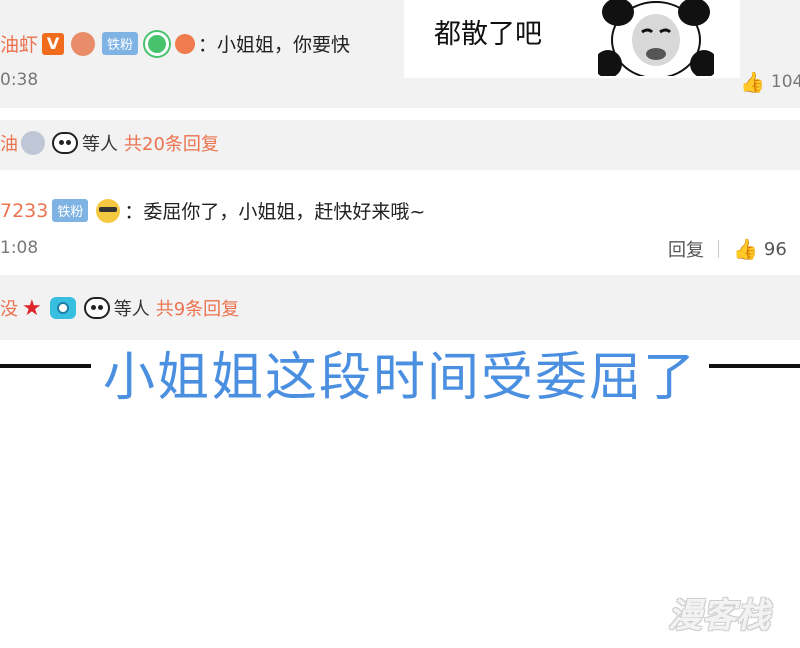 This screenshot has width=800, height=648. I want to click on comment-2-time: 1:08, so click(19, 248).